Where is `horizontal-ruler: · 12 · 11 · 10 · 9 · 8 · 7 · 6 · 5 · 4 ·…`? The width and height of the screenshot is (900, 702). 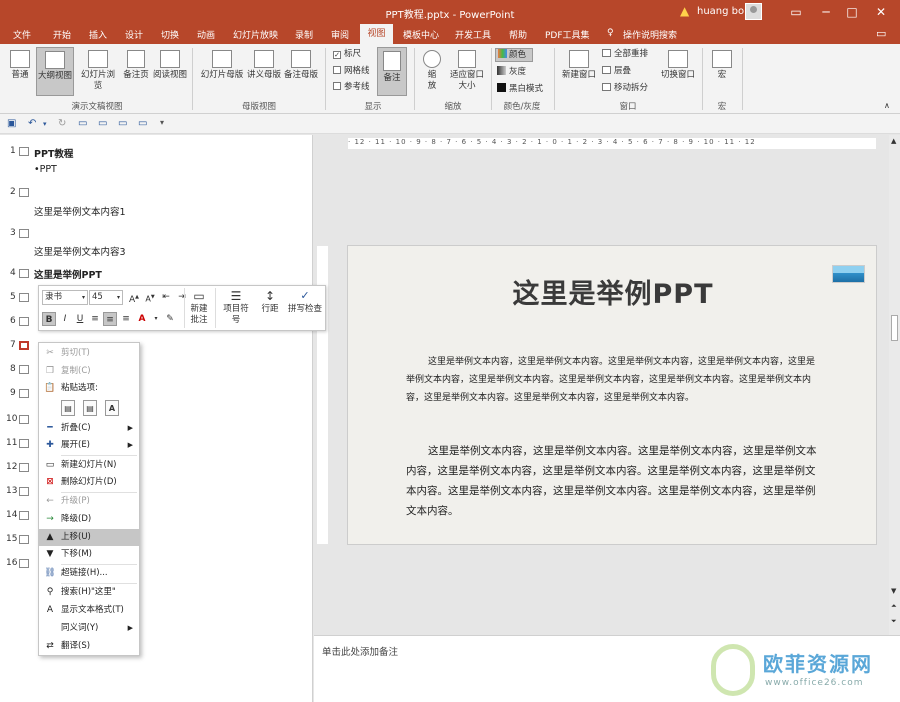
horizontal-ruler: · 12 · 11 · 10 · 9 · 8 · 7 · 6 · 5 · 4 ·… is located at coordinates (612, 143).